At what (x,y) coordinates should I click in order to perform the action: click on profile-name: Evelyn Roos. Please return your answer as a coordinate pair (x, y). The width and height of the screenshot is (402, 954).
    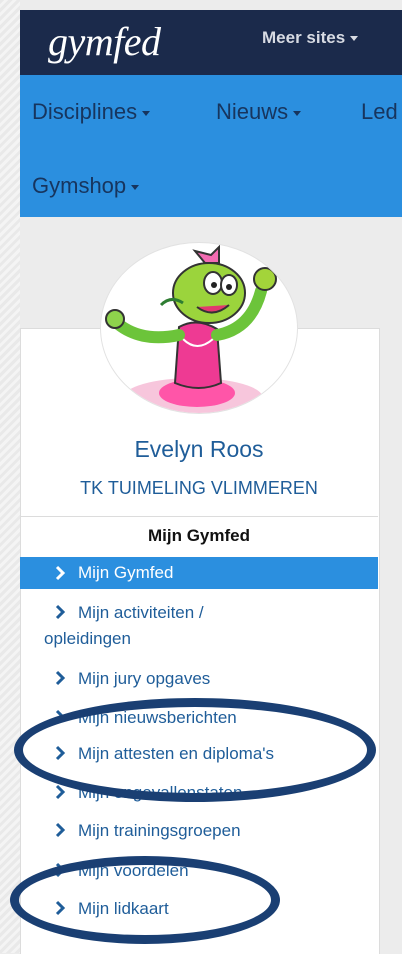
    Looking at the image, I should click on (199, 449).